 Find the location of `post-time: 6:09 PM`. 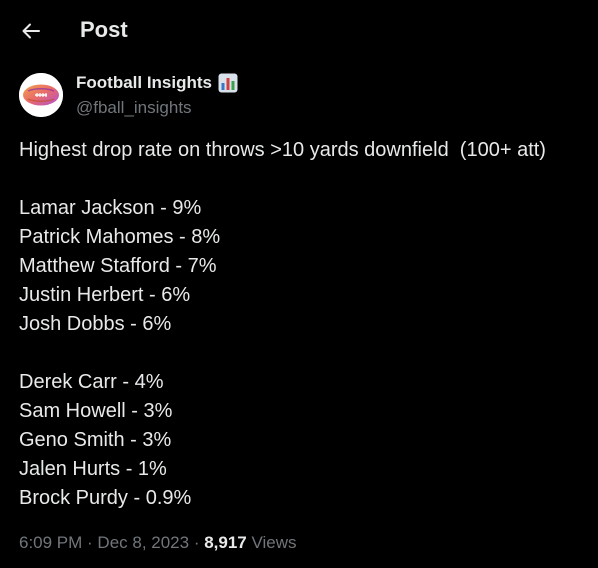

post-time: 6:09 PM is located at coordinates (50, 542).